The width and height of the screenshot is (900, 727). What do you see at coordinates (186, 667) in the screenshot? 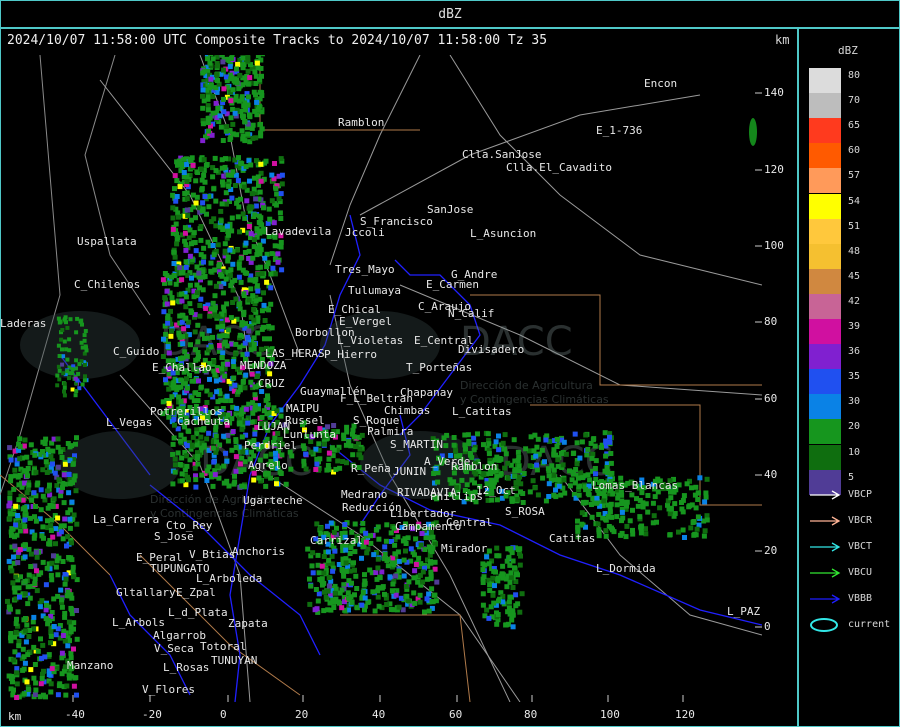
I see `town-label: L_Rosas` at bounding box center [186, 667].